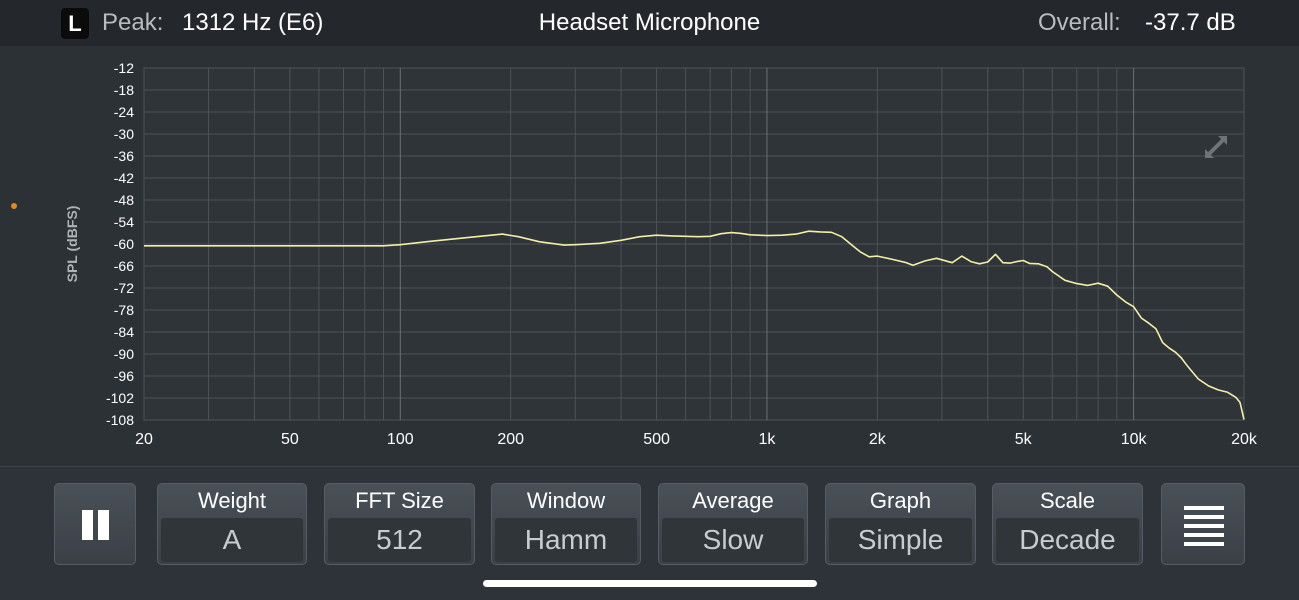  I want to click on y-tick-label: -42, so click(124, 178).